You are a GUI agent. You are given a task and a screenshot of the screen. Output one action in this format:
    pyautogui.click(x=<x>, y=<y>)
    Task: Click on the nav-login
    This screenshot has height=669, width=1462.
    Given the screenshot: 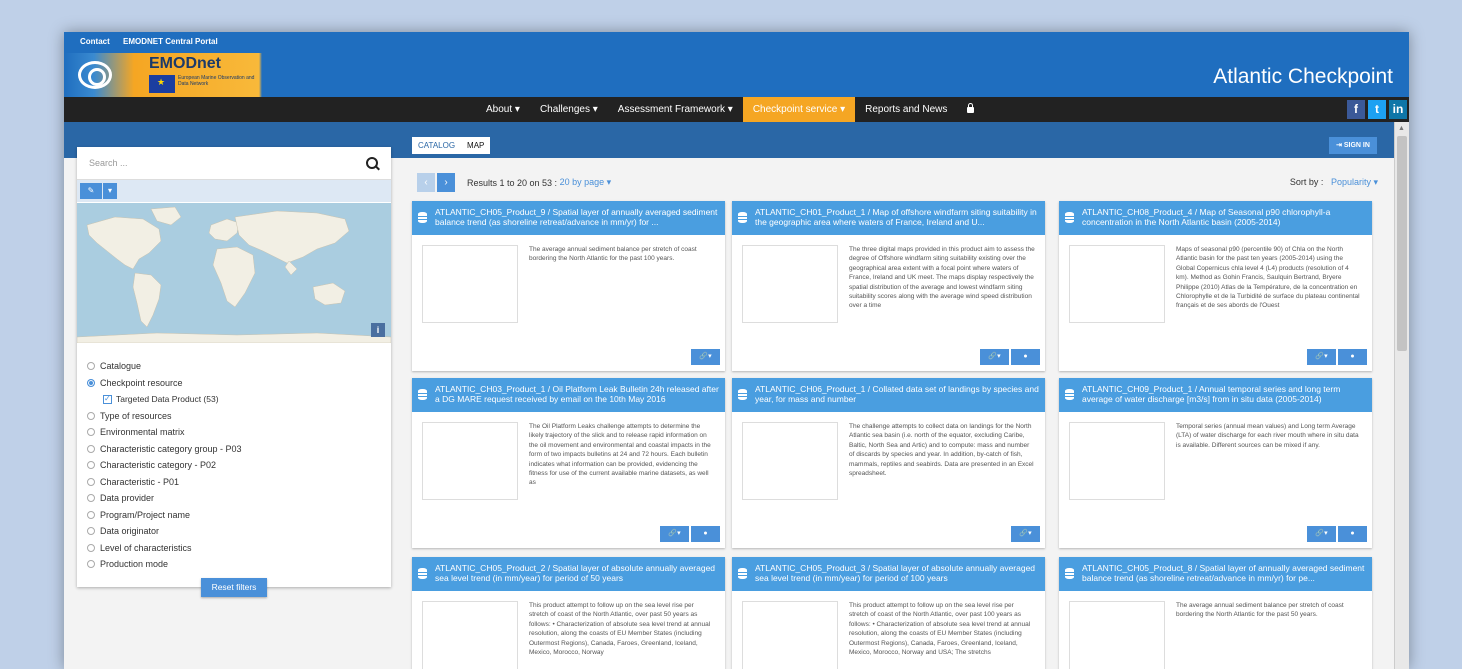 What is the action you would take?
    pyautogui.click(x=970, y=109)
    